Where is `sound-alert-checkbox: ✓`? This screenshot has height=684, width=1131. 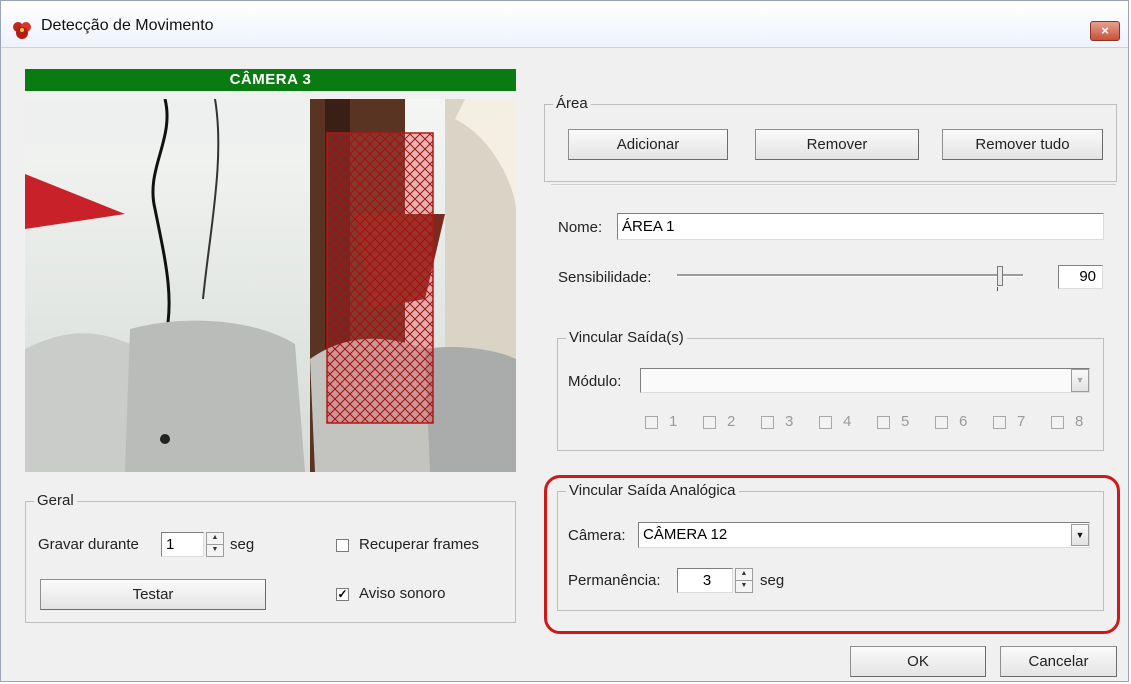
sound-alert-checkbox: ✓ is located at coordinates (342, 594).